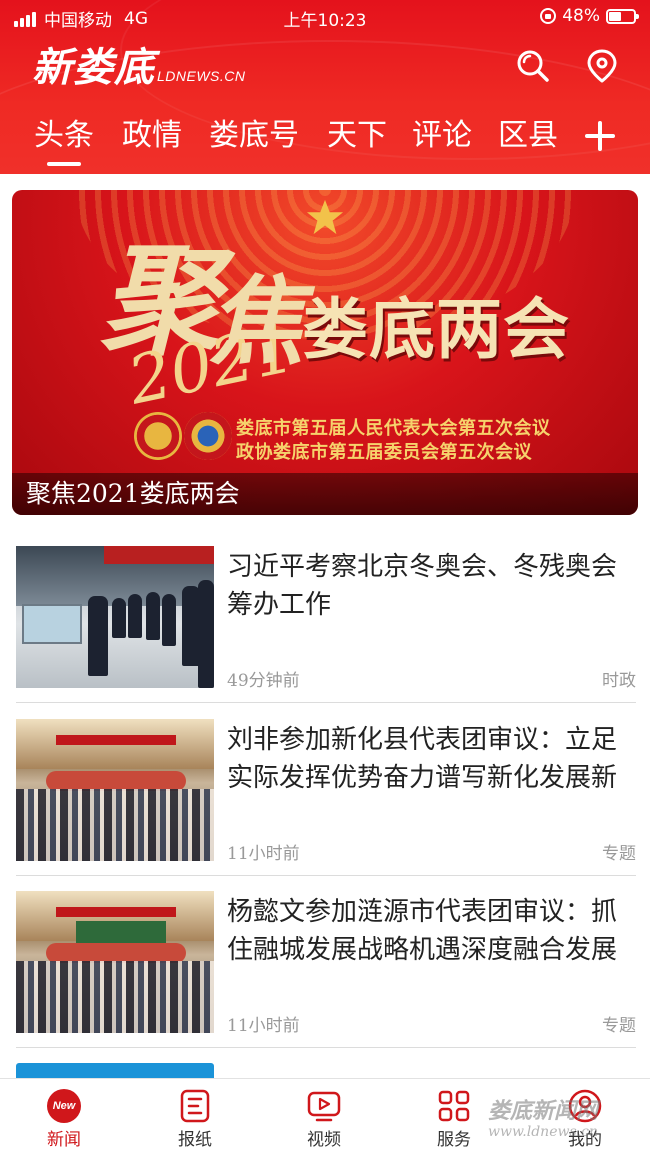 The image size is (650, 1155). Describe the element at coordinates (326, 625) in the screenshot. I see `news-item: 习近平考察北京冬奥会、冬残奥会筹办工作 49分钟前 时政` at that location.